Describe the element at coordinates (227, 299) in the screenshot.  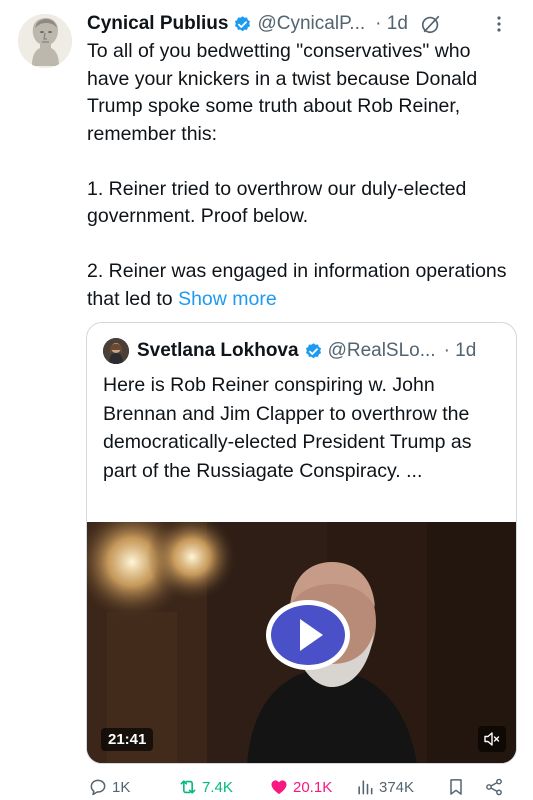
I see `show-more-link: Show more` at that location.